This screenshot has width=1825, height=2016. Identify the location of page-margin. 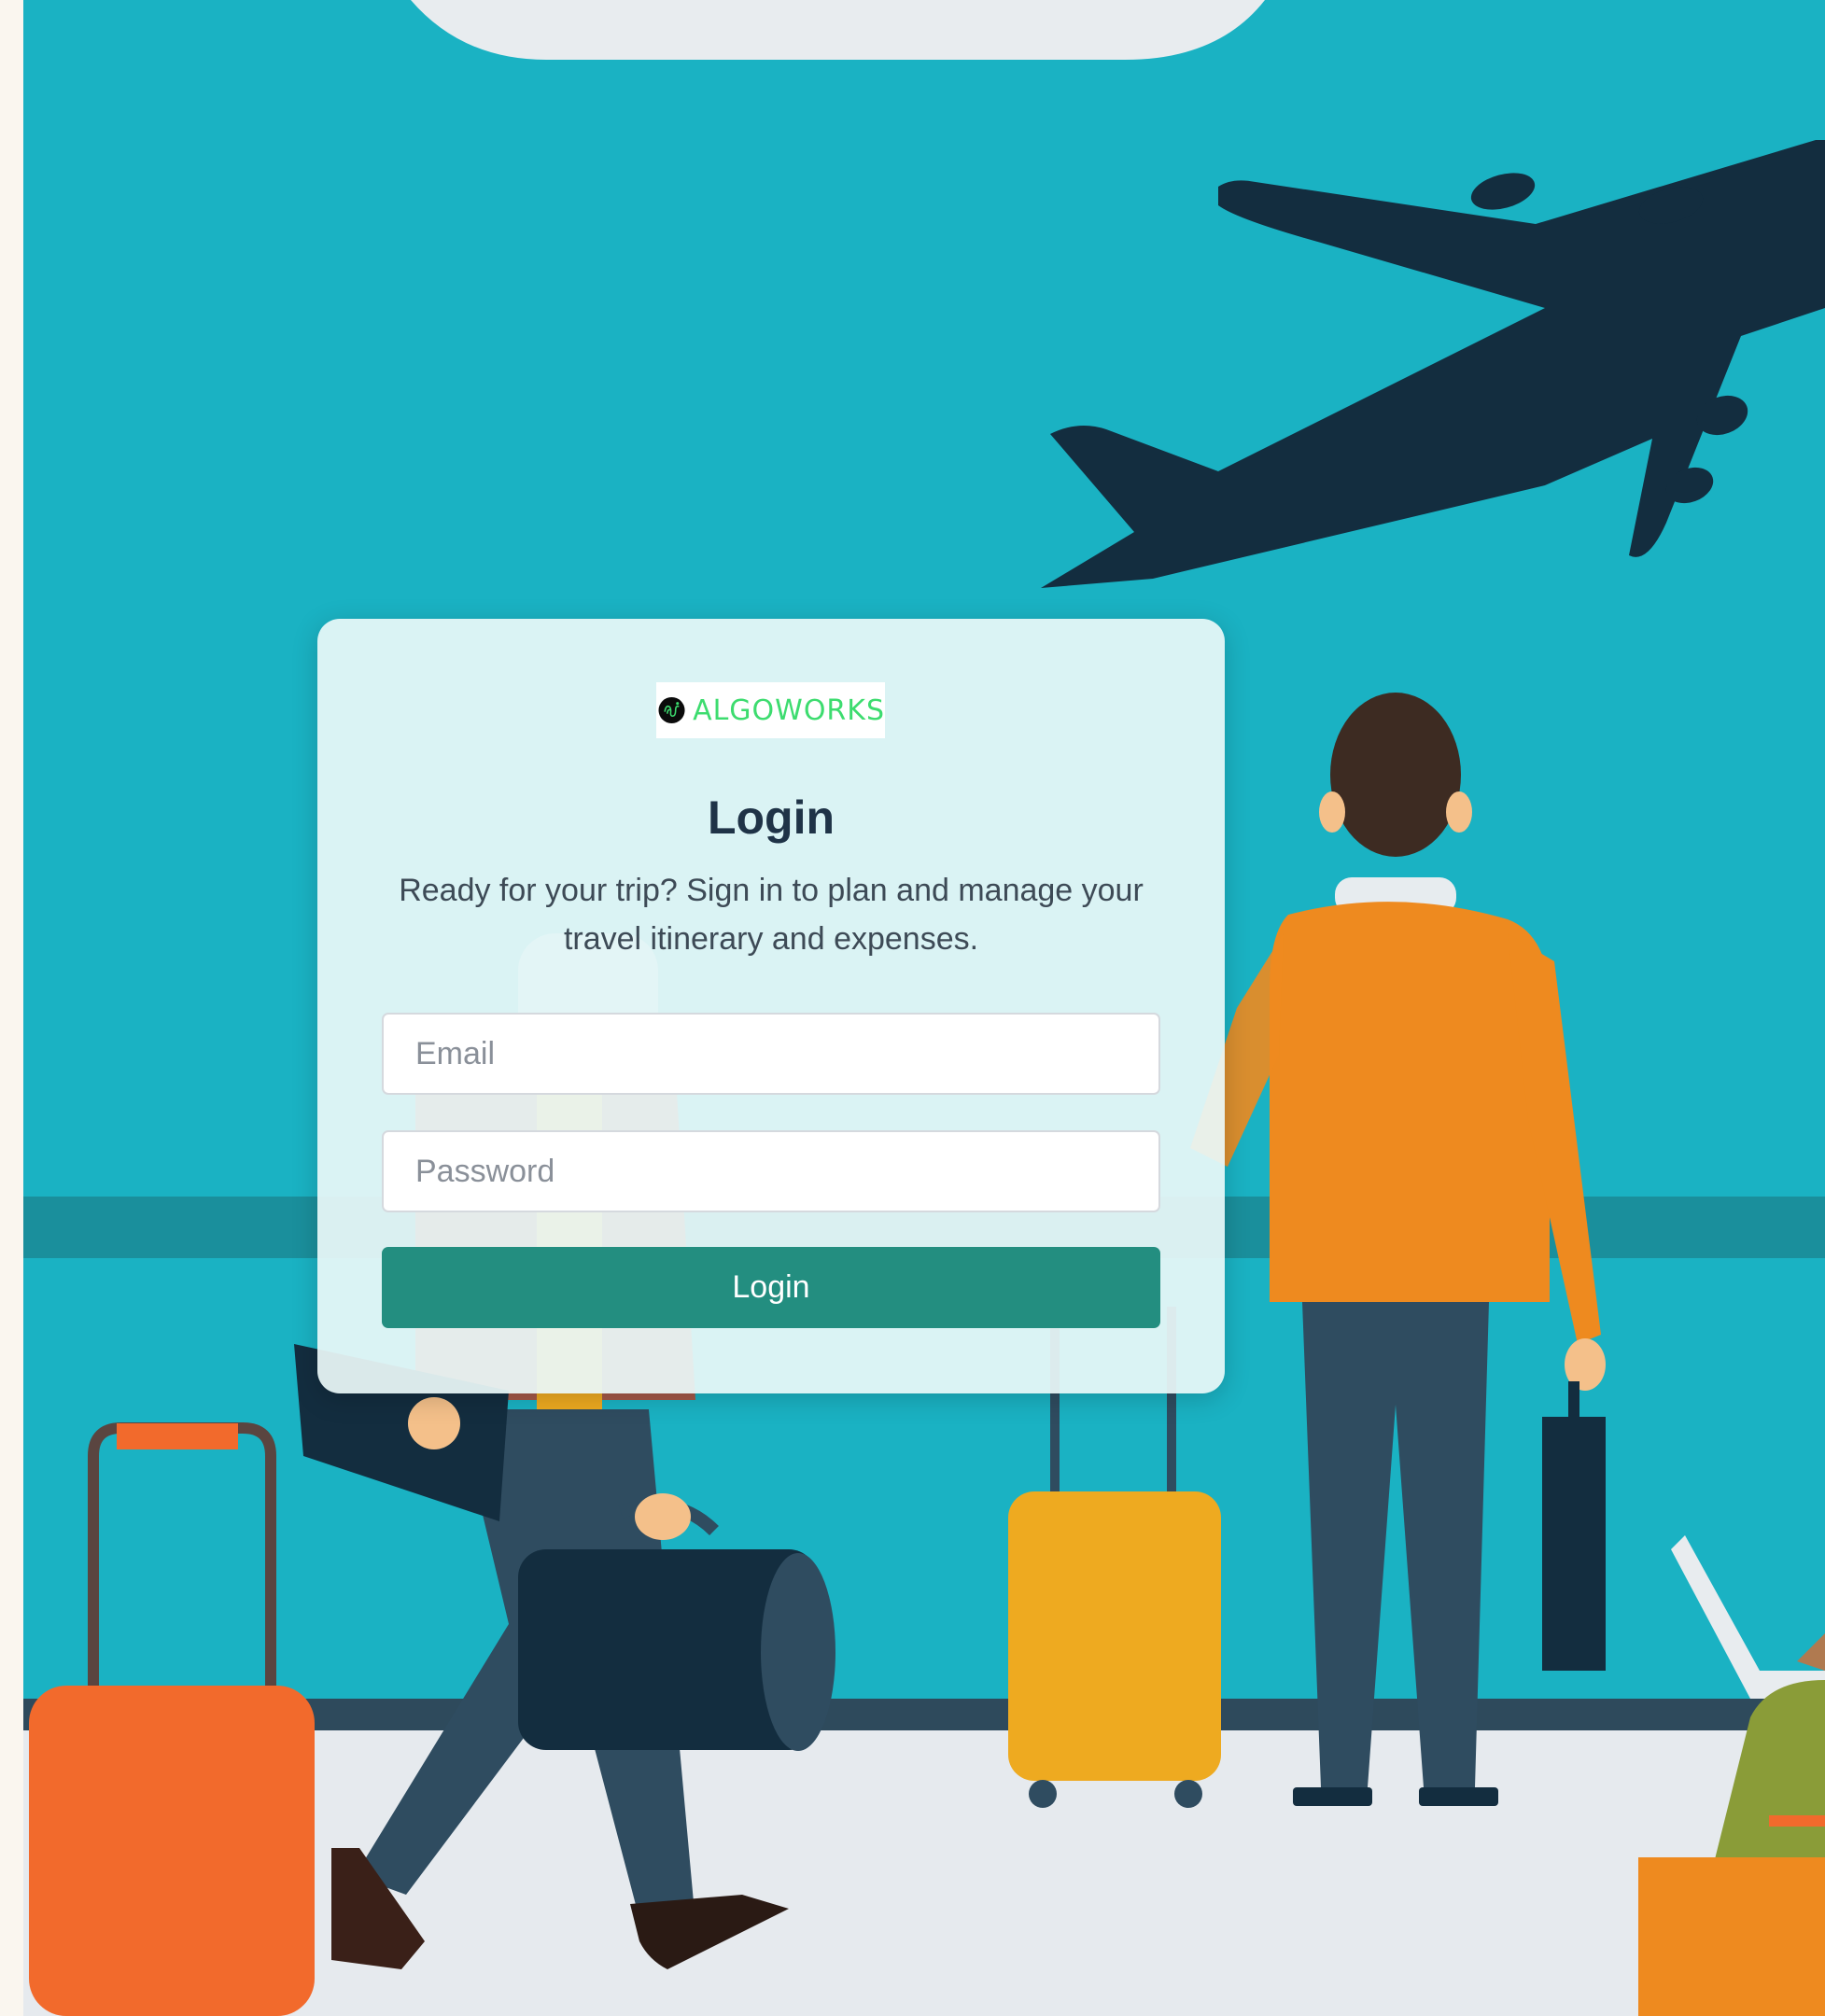
(11, 1008).